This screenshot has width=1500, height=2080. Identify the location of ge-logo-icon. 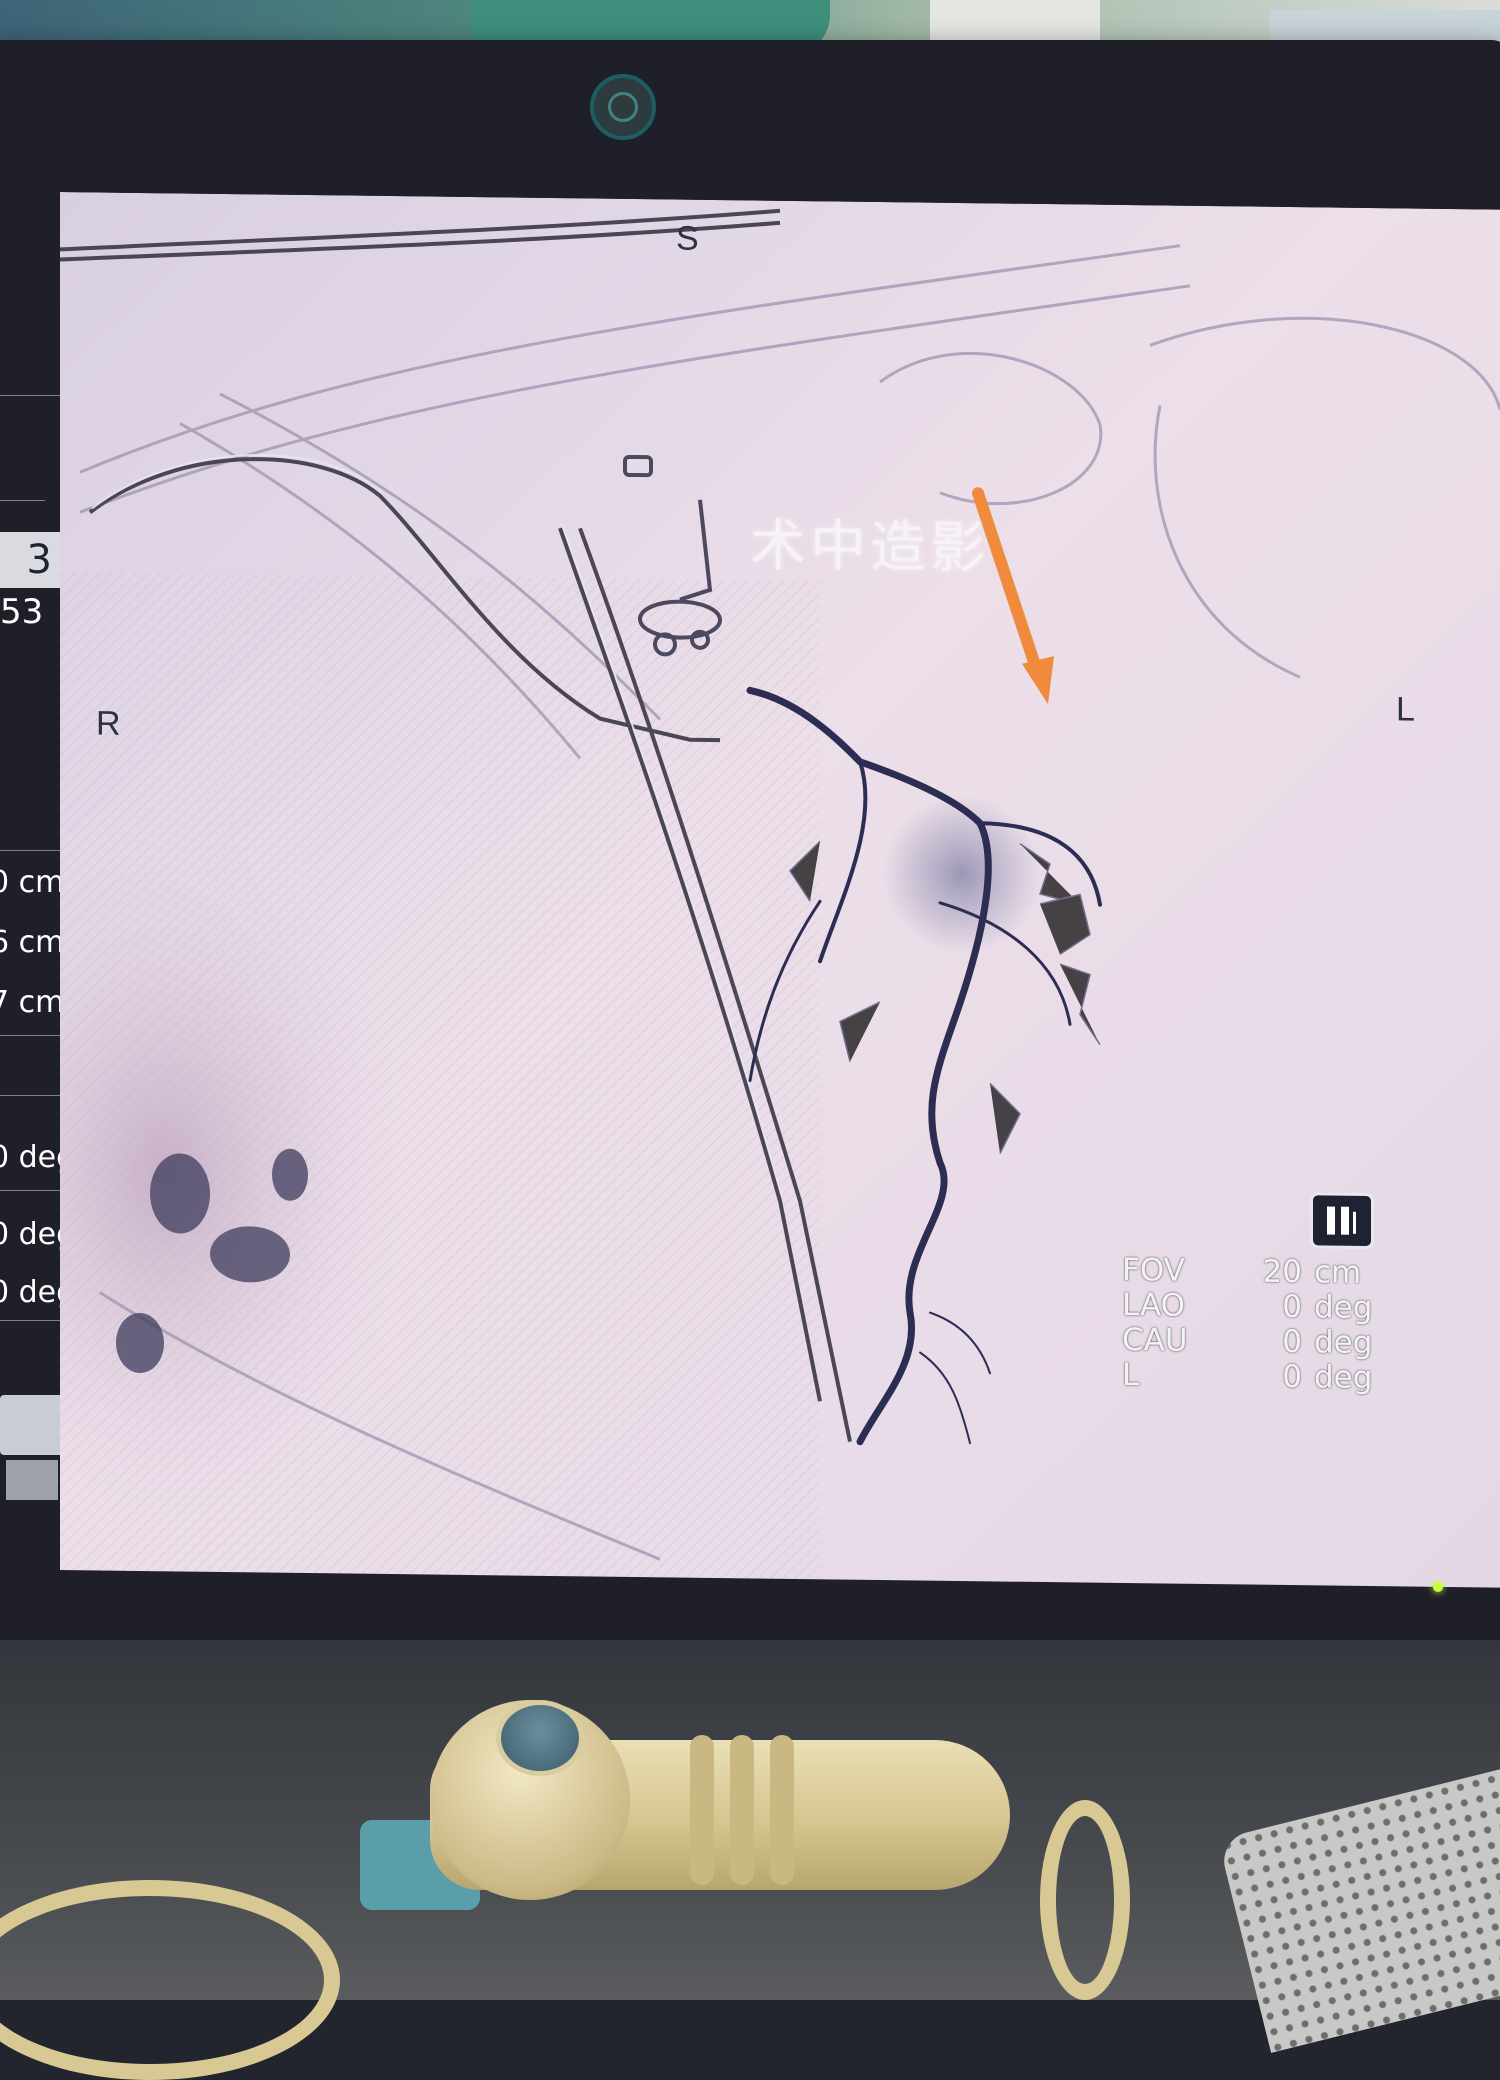
(623, 107).